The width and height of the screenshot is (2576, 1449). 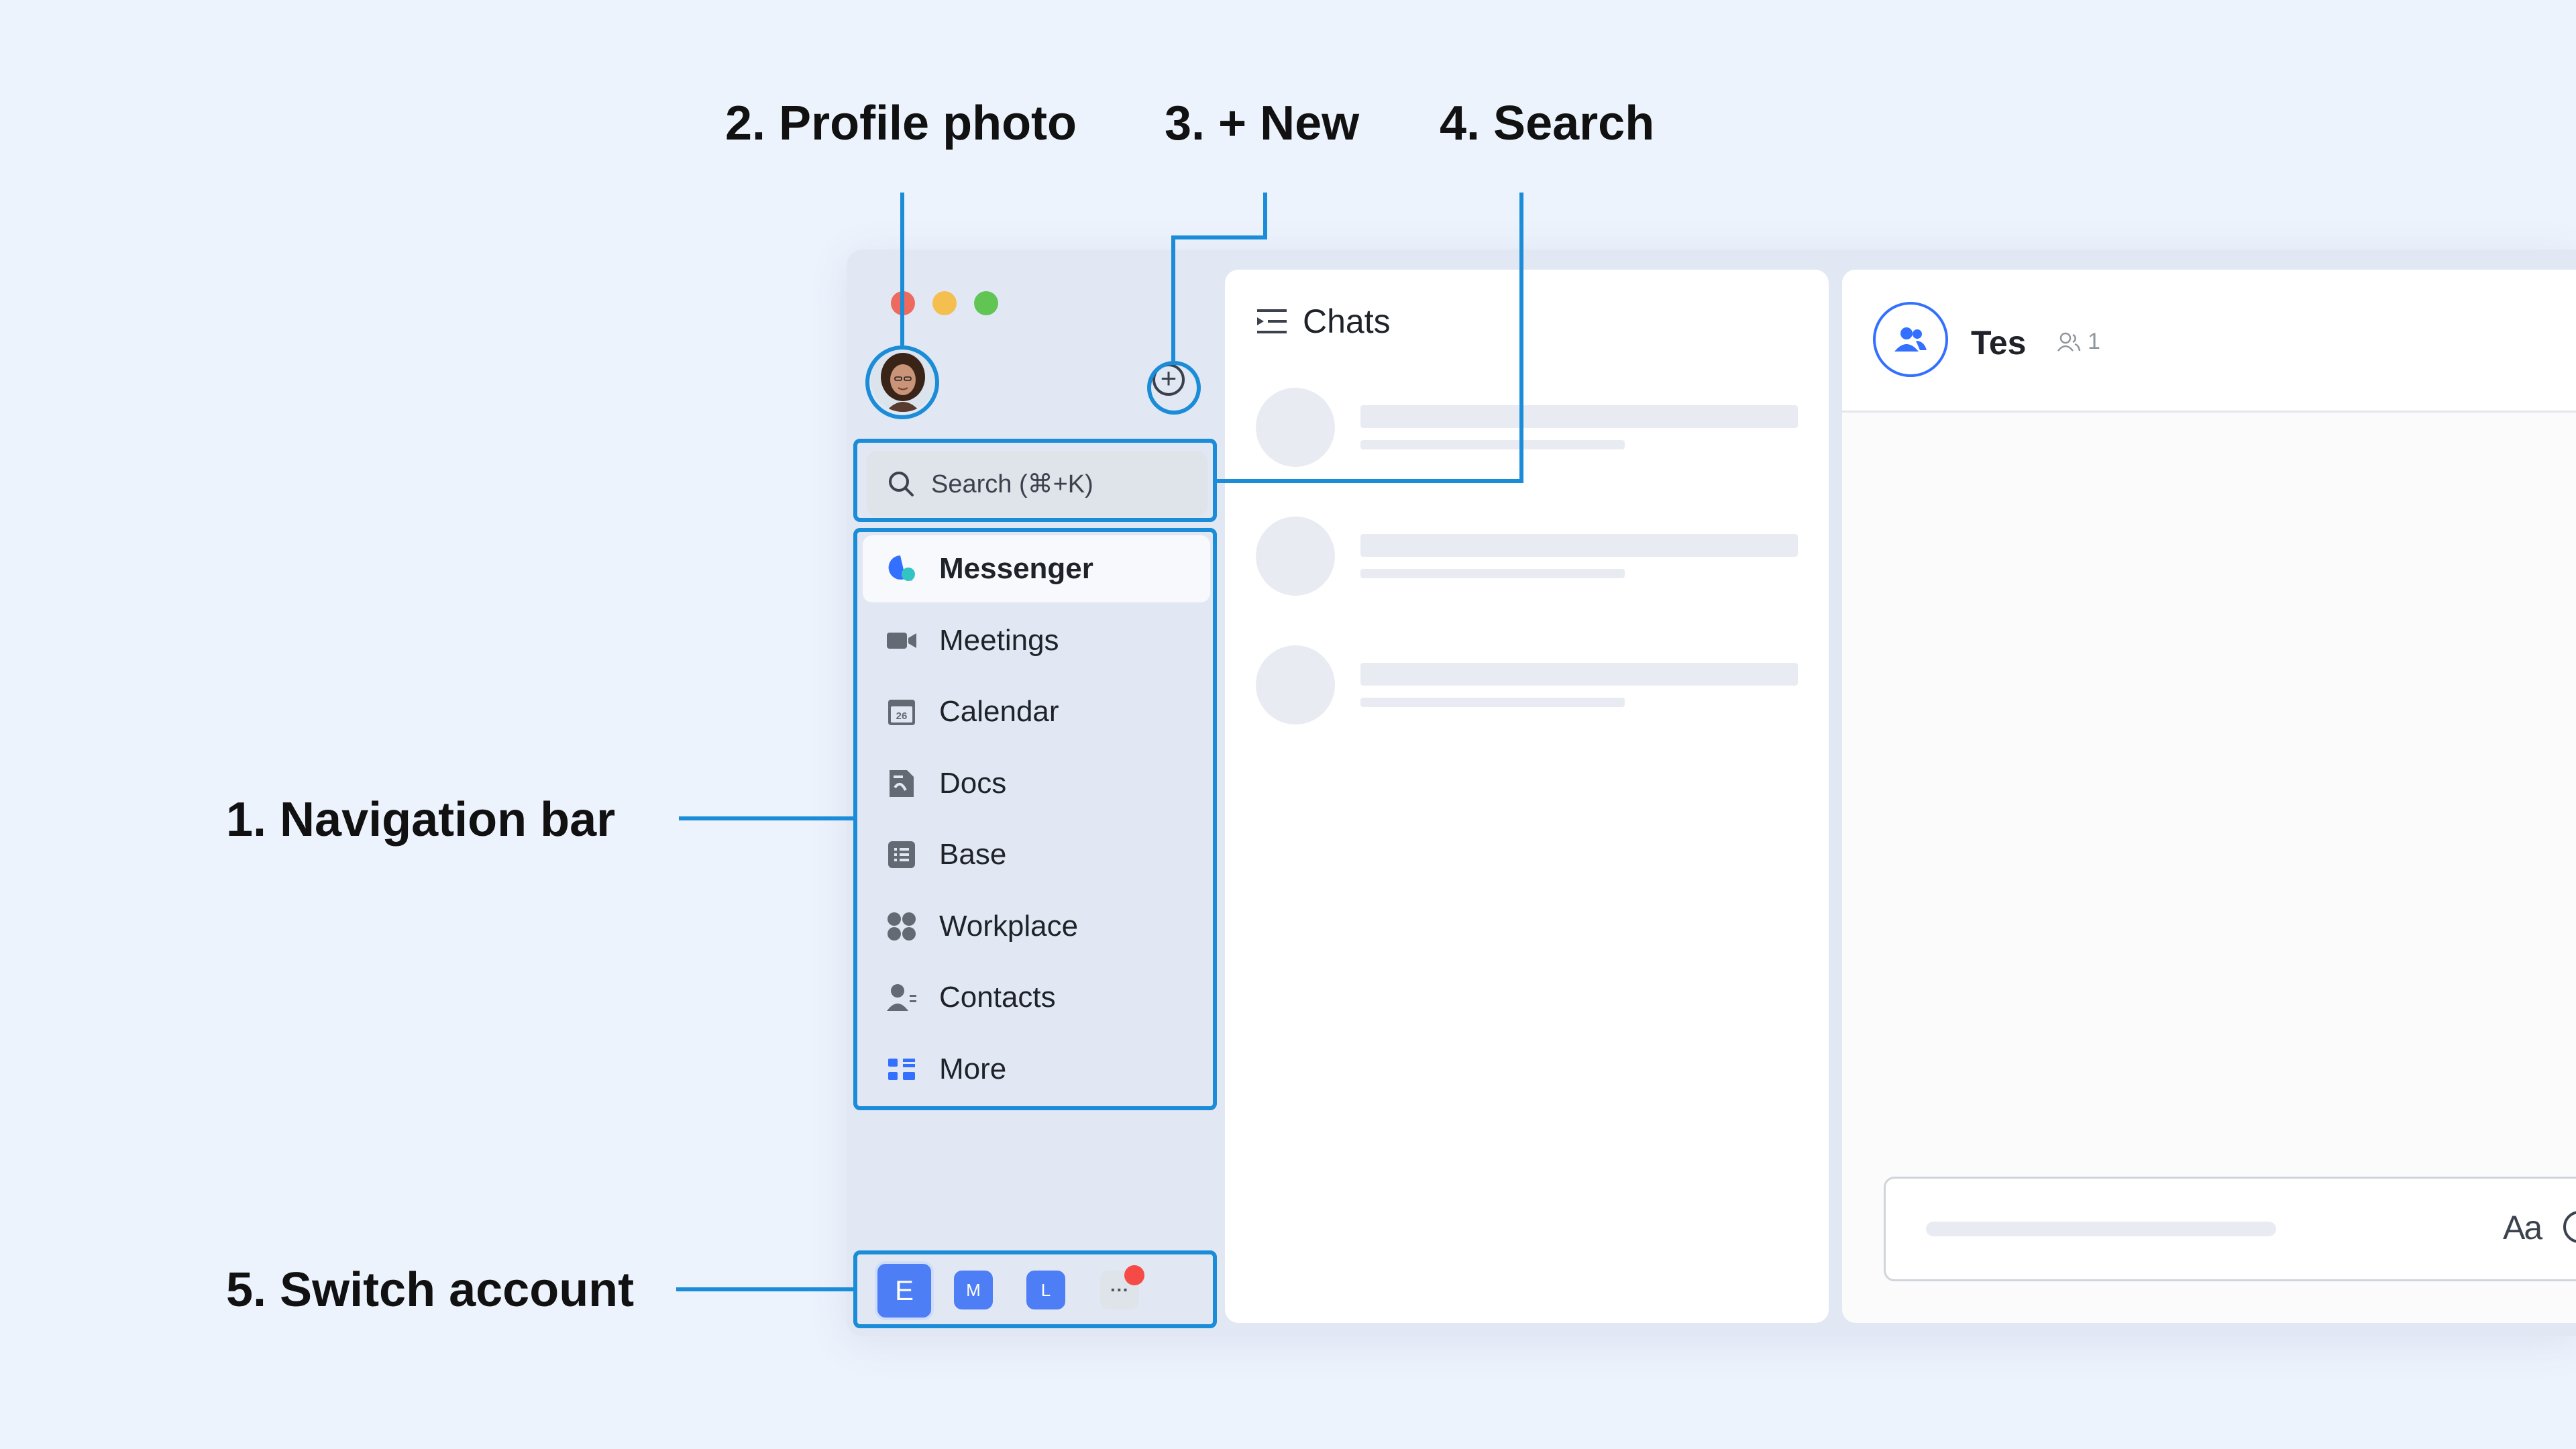 What do you see at coordinates (2569, 1227) in the screenshot?
I see `emoji-icon` at bounding box center [2569, 1227].